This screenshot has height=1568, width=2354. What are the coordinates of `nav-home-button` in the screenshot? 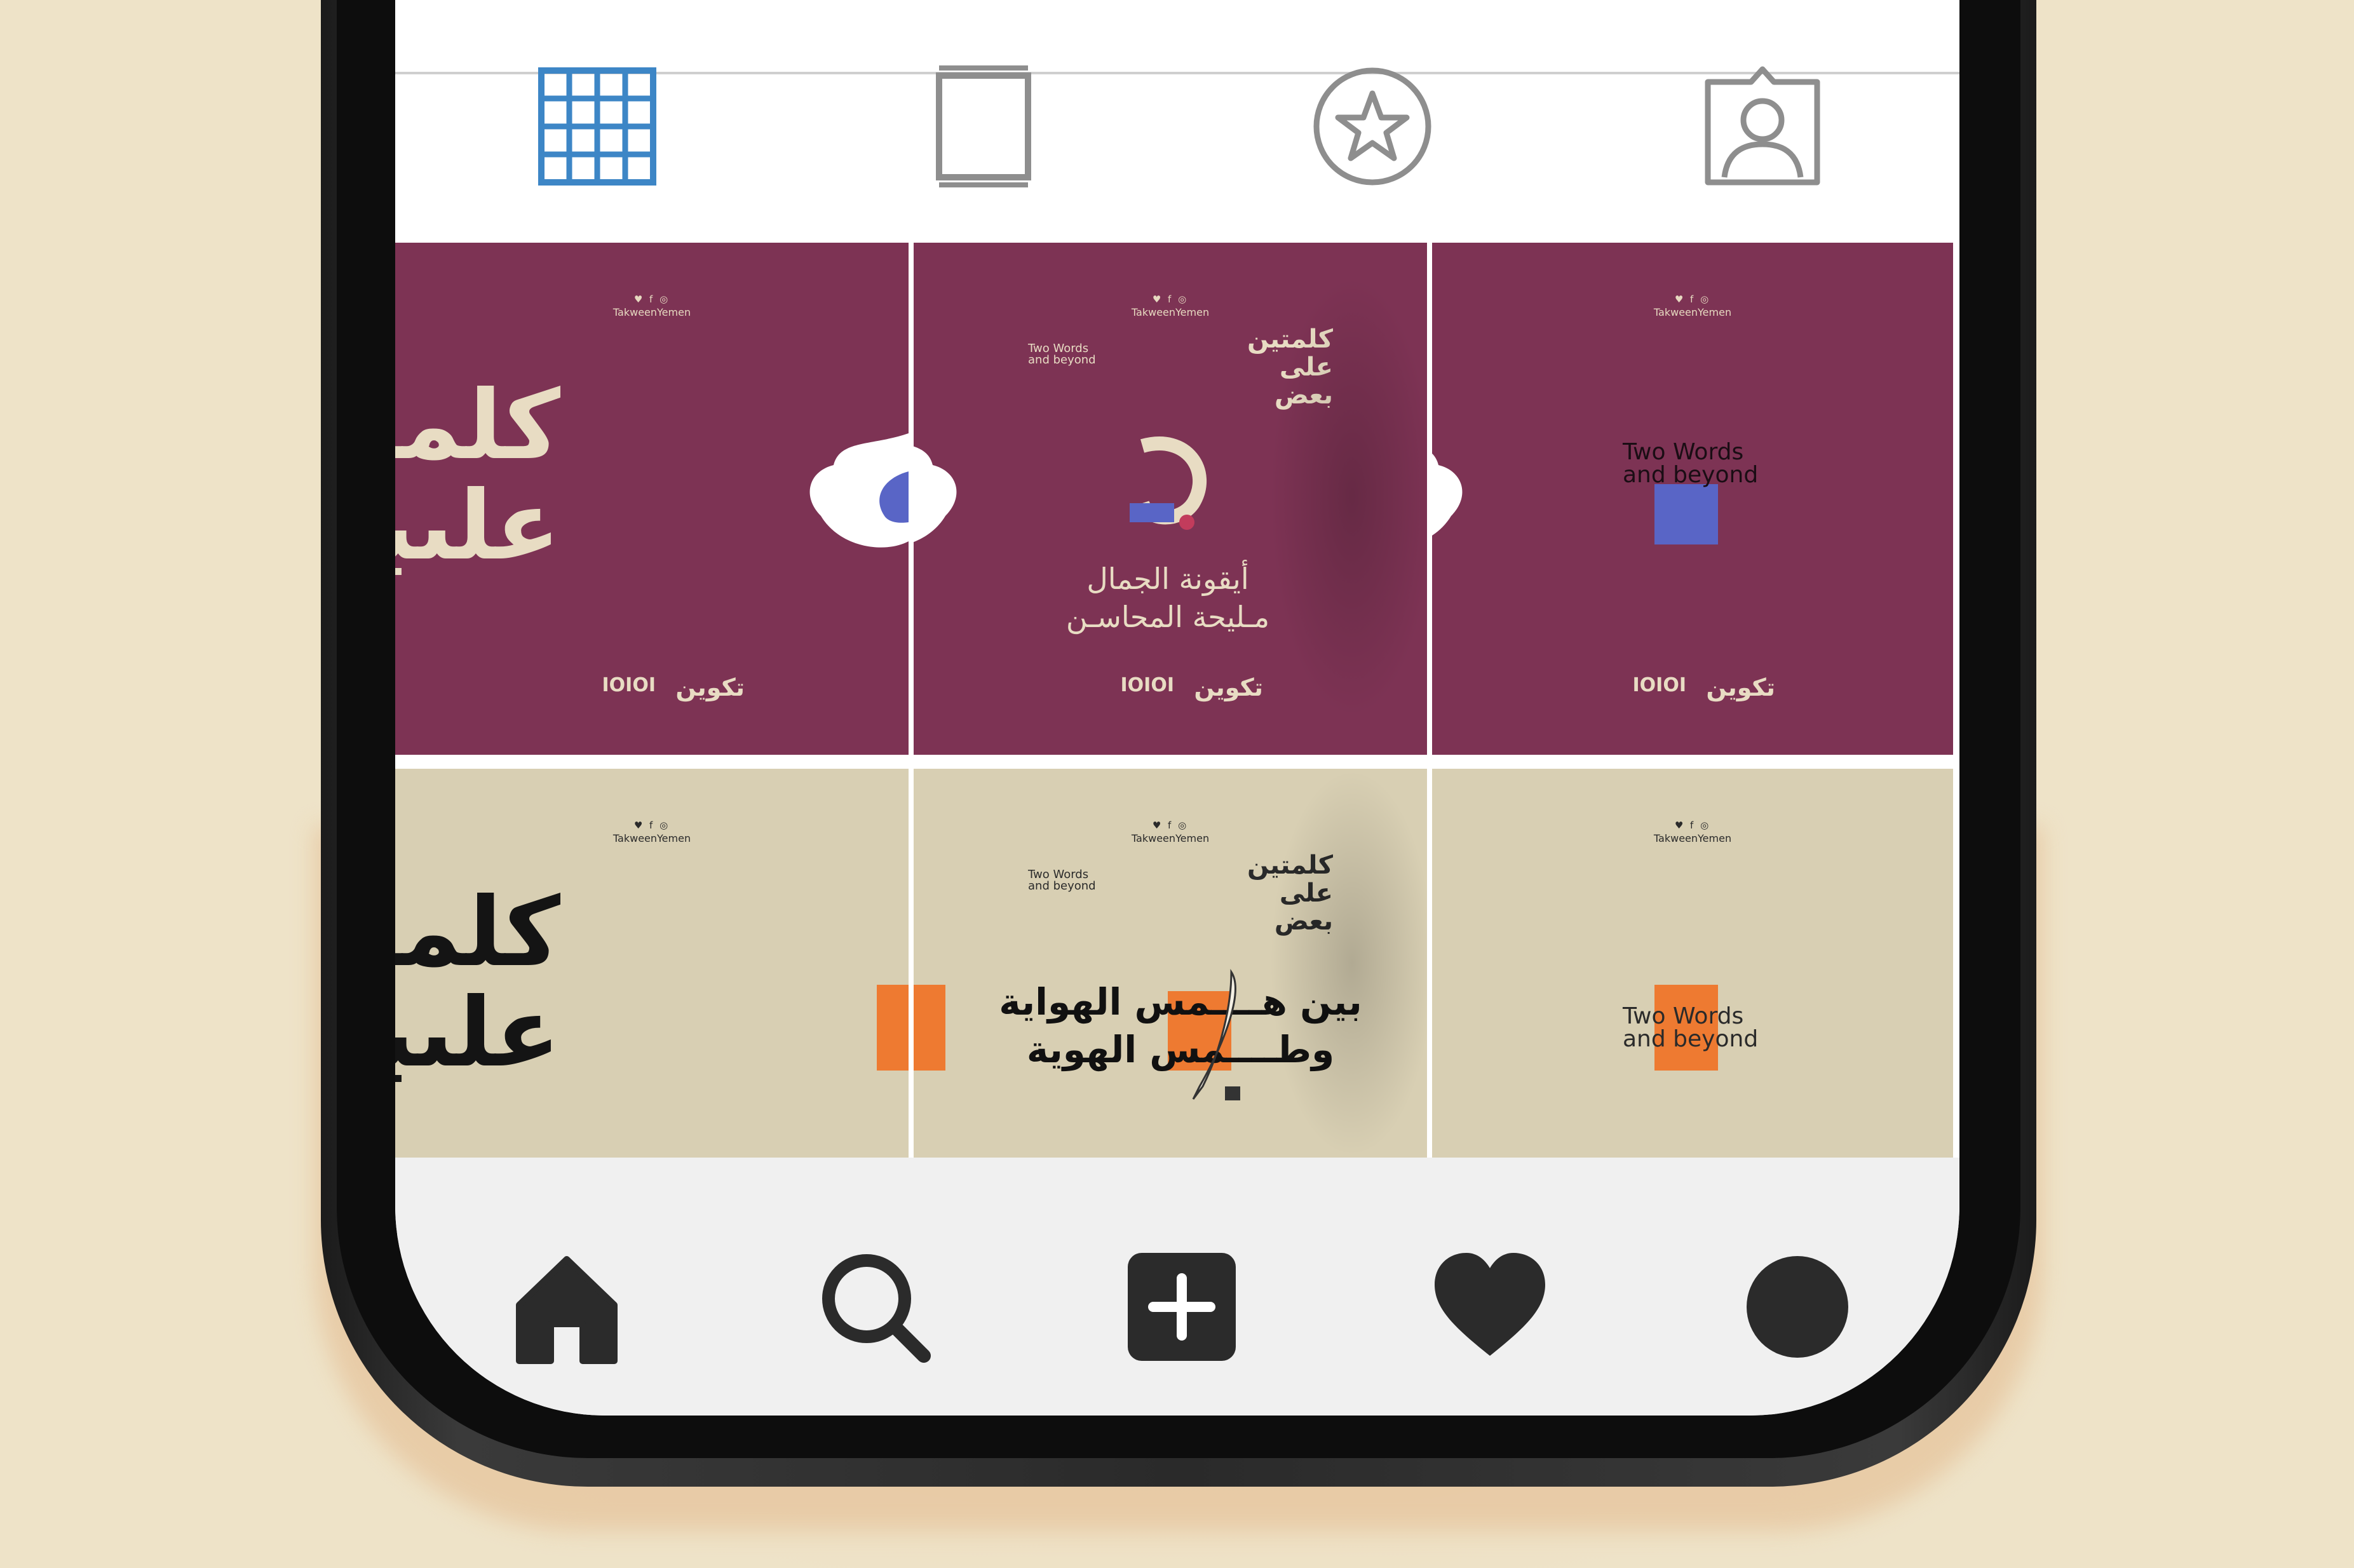 It's located at (567, 1307).